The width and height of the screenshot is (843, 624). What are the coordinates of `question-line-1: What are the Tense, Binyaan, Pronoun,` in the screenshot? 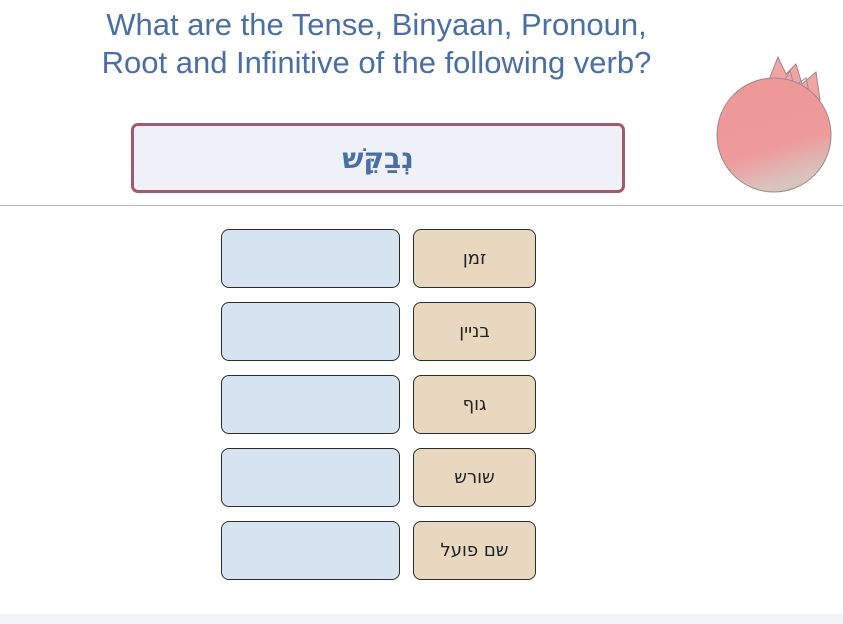 It's located at (376, 24).